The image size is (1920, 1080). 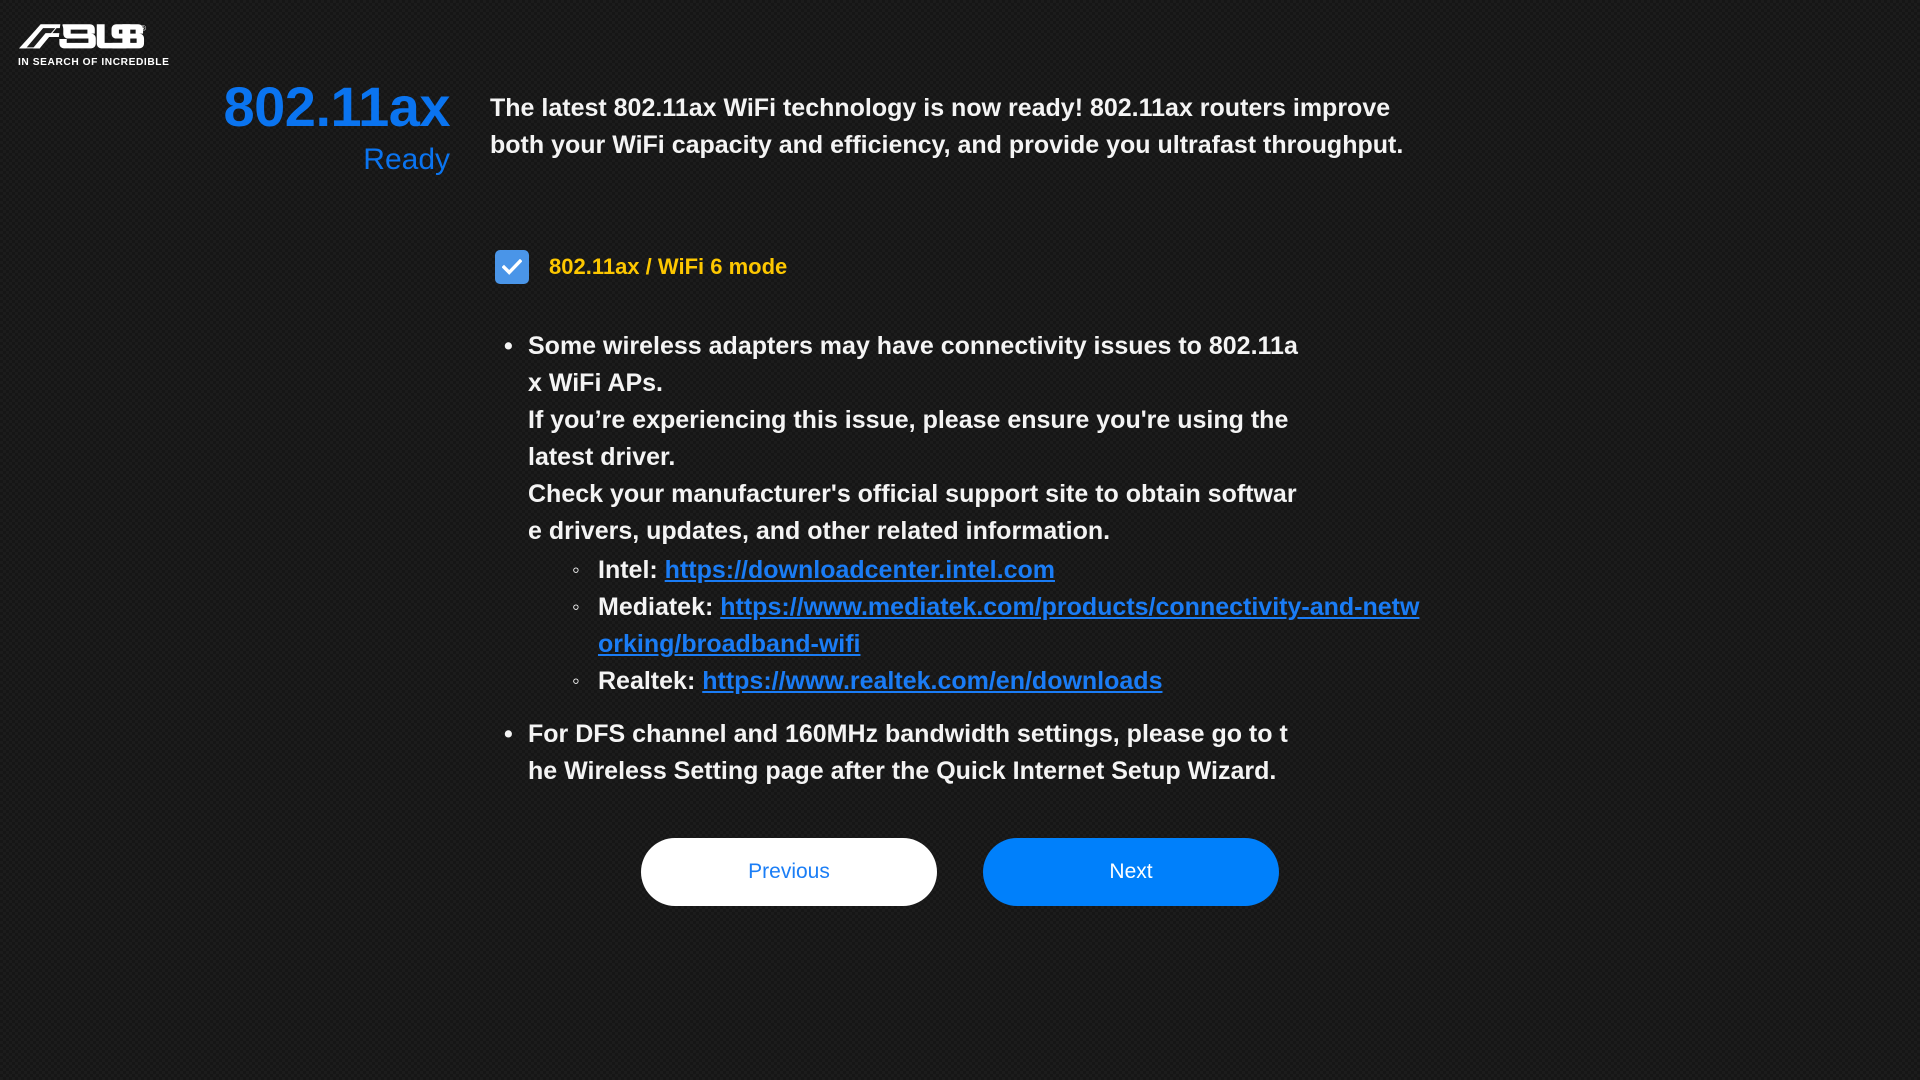 I want to click on mode-option-label: 802.11ax / WiFi 6 mode, so click(x=668, y=266).